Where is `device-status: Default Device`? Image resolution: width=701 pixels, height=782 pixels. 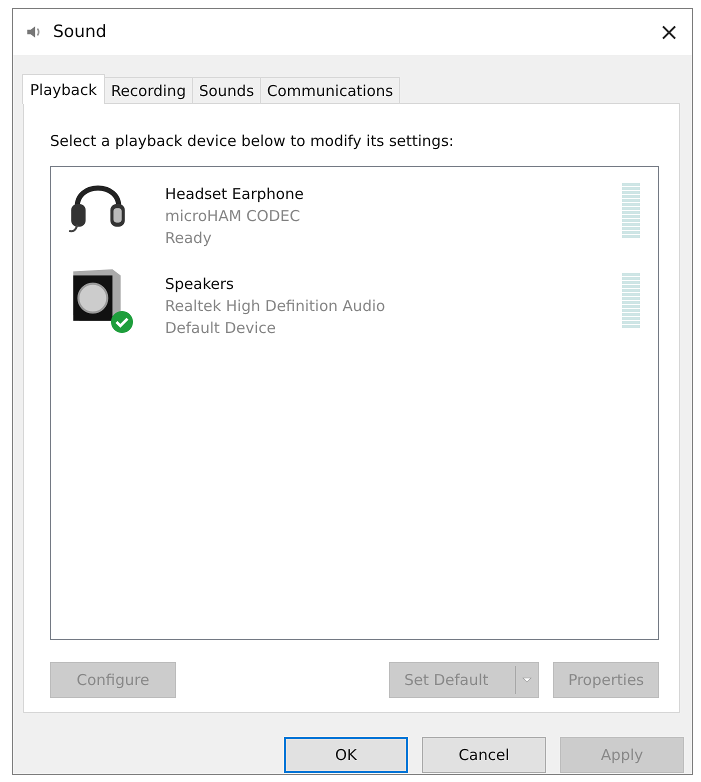
device-status: Default Device is located at coordinates (221, 328).